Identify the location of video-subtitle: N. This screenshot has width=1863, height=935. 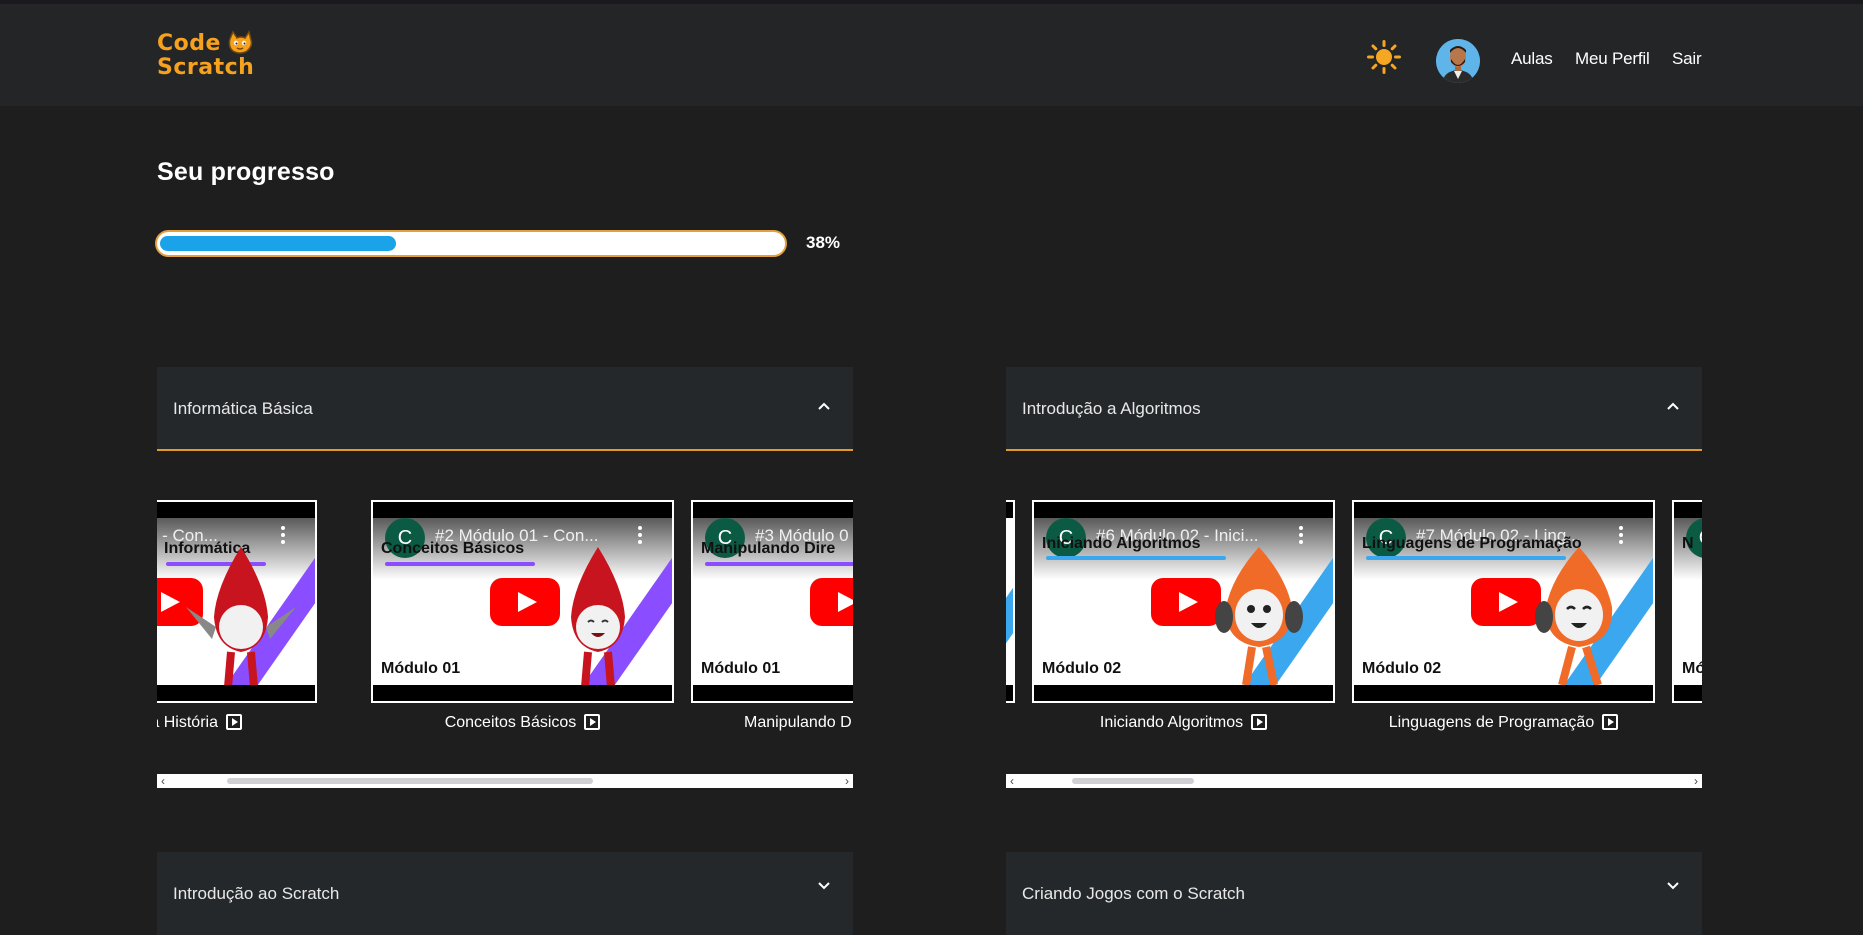
(1688, 543).